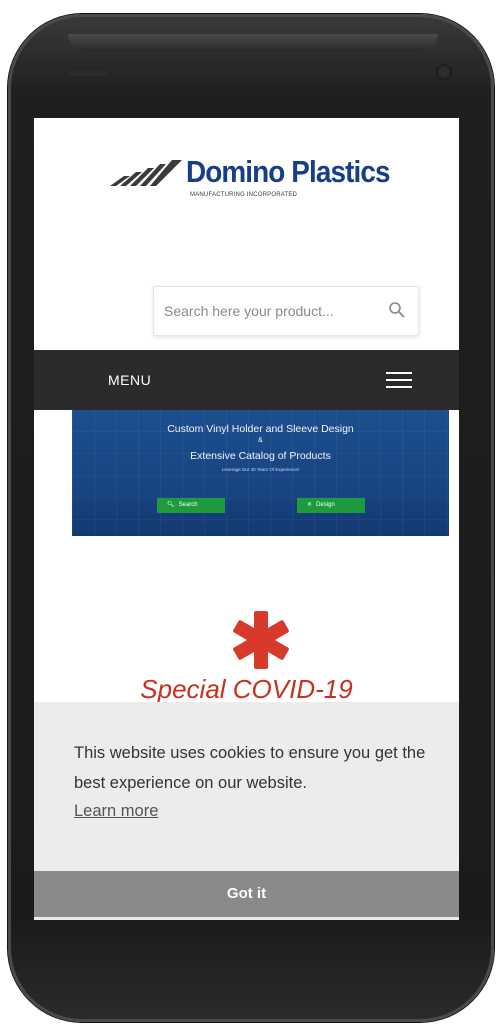  I want to click on covid-section-title: Special COVID-19, so click(246, 689).